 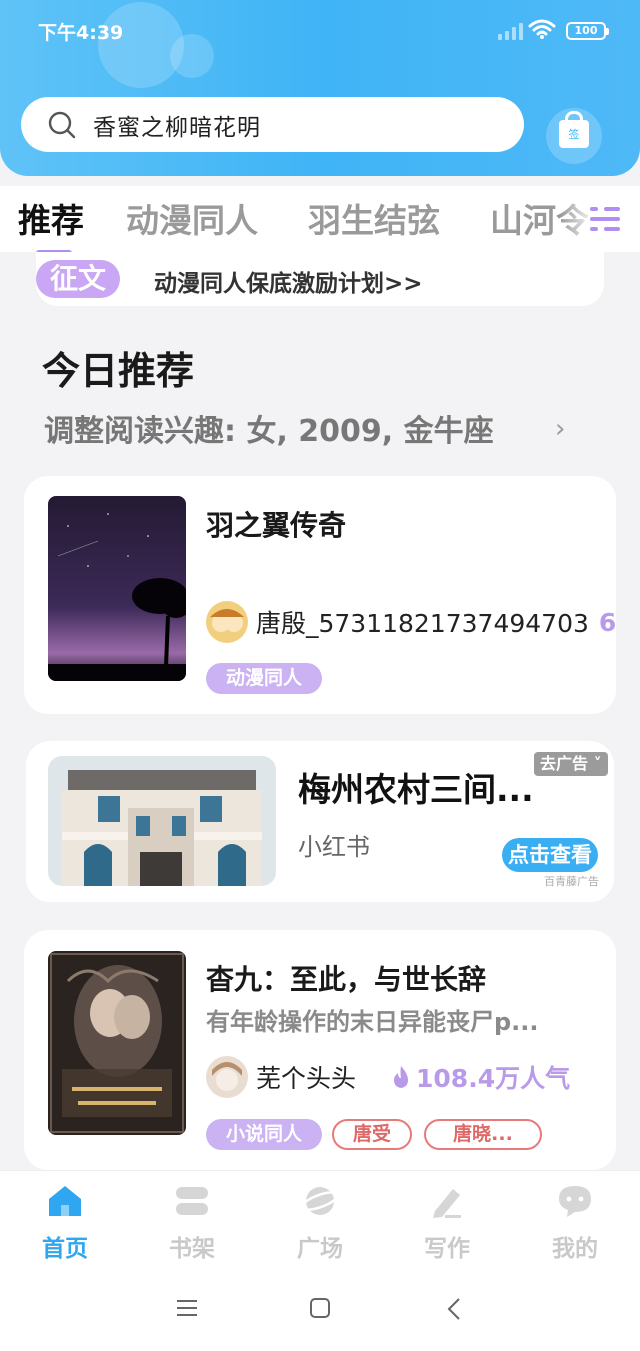 I want to click on chevron-right-icon: ›, so click(x=560, y=429).